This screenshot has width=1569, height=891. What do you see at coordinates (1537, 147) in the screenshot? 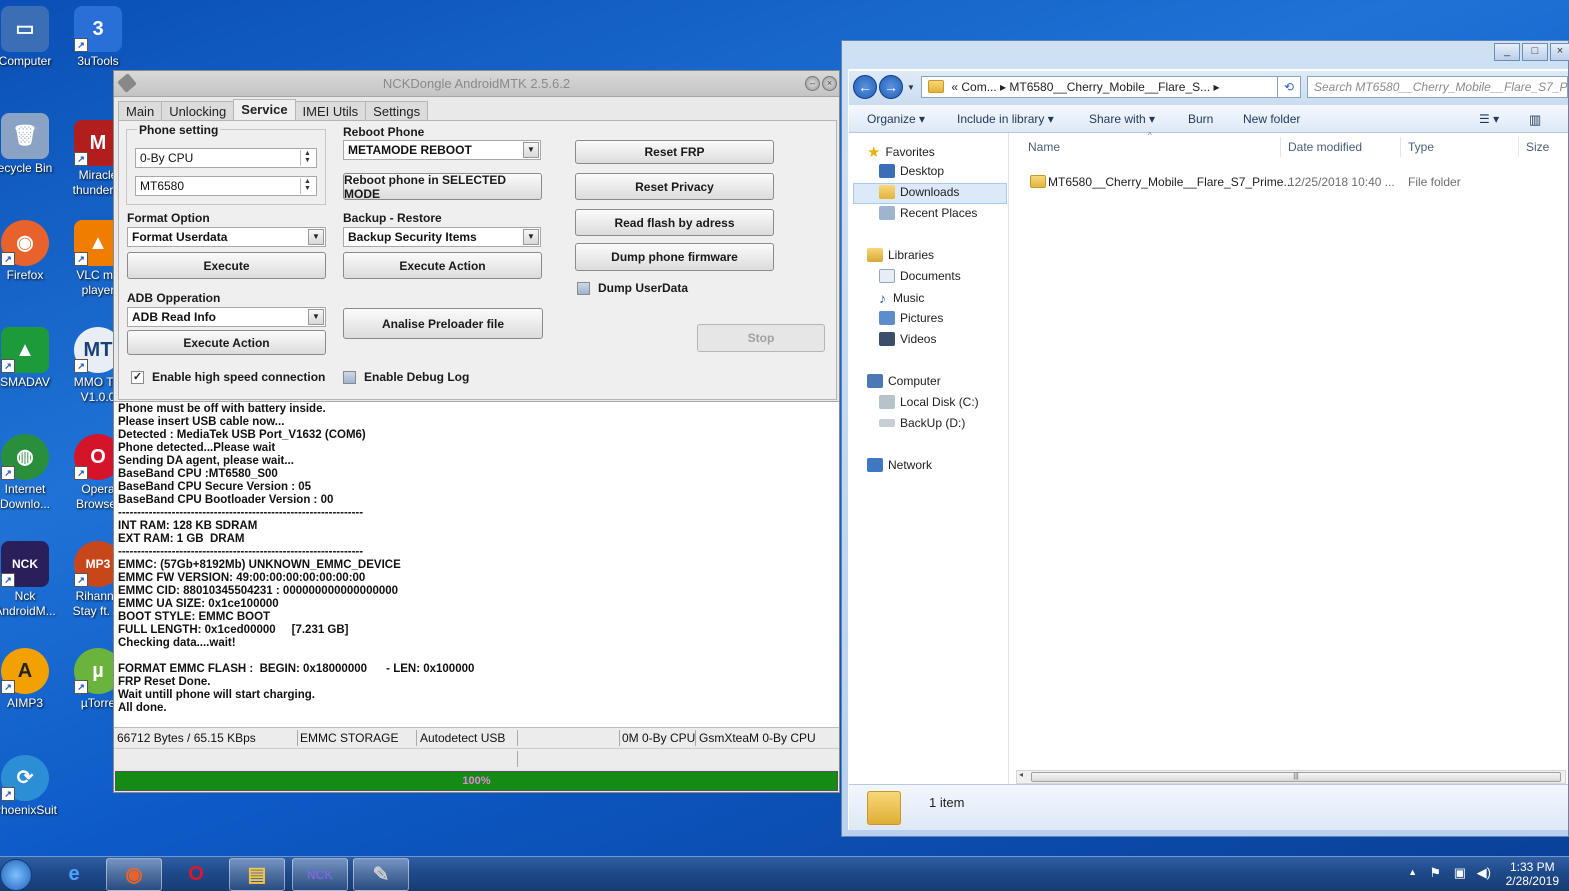
I see `column-header-size: Size` at bounding box center [1537, 147].